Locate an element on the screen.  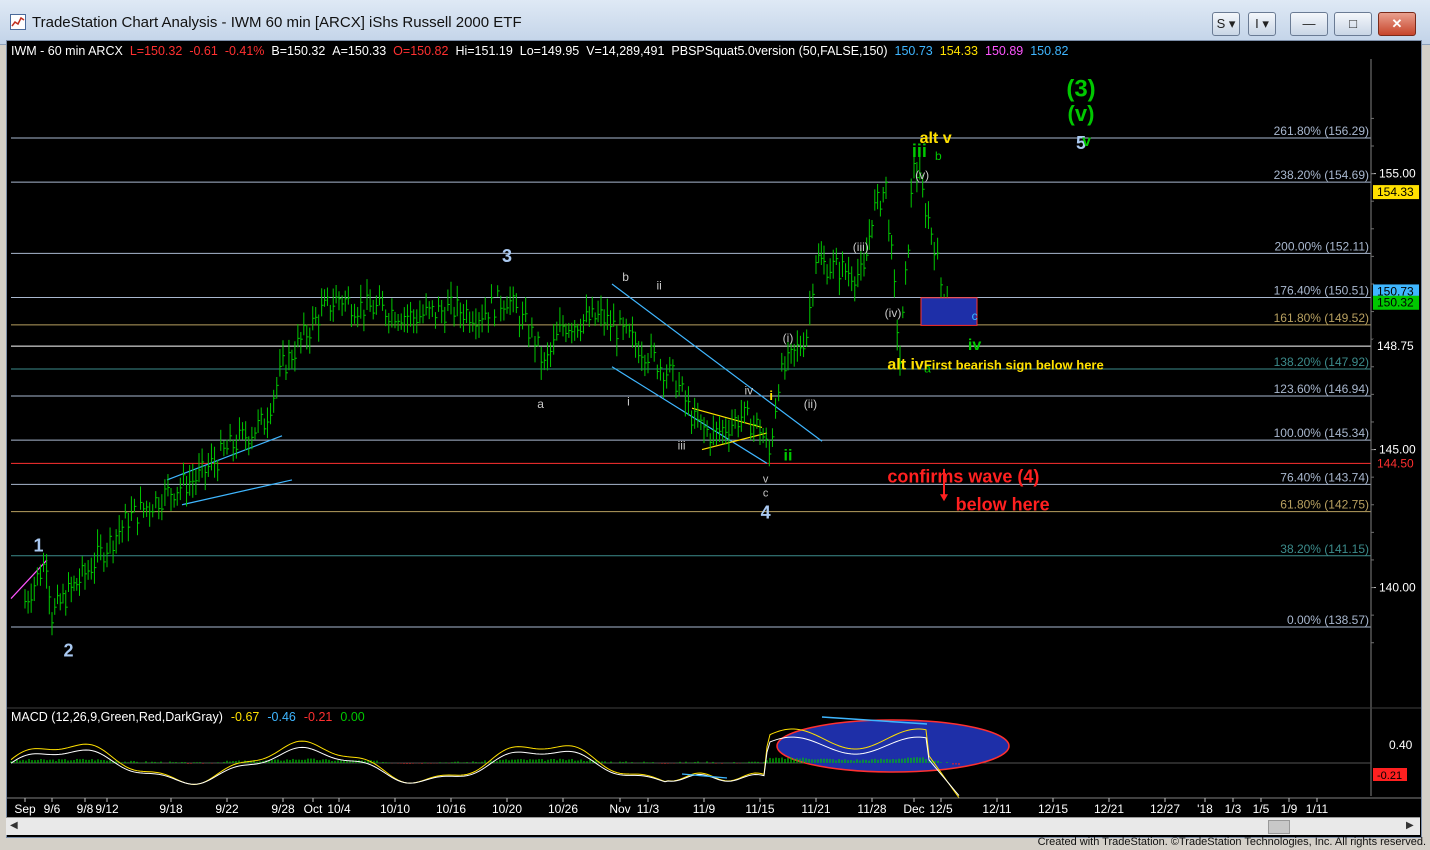
price-tag-2: 150.32 is located at coordinates (1395, 303).